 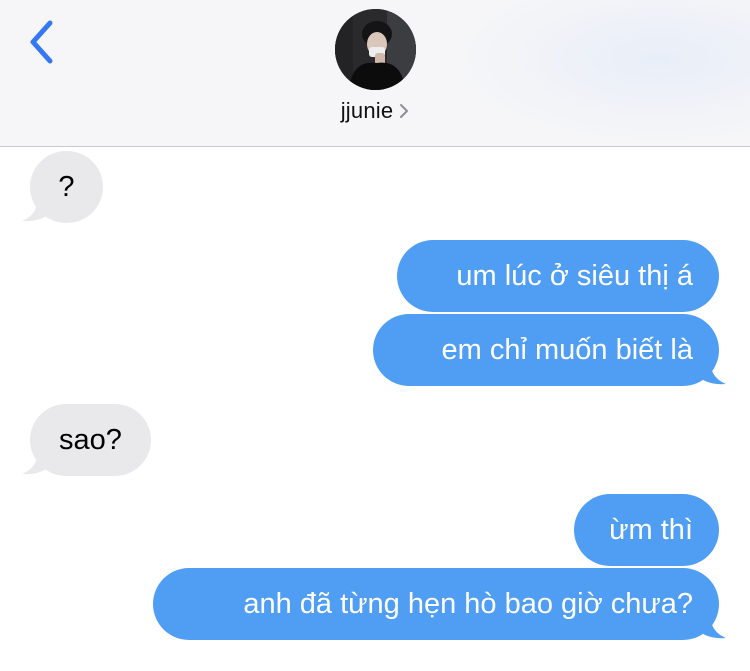 What do you see at coordinates (367, 110) in the screenshot?
I see `contact-name: jjunie` at bounding box center [367, 110].